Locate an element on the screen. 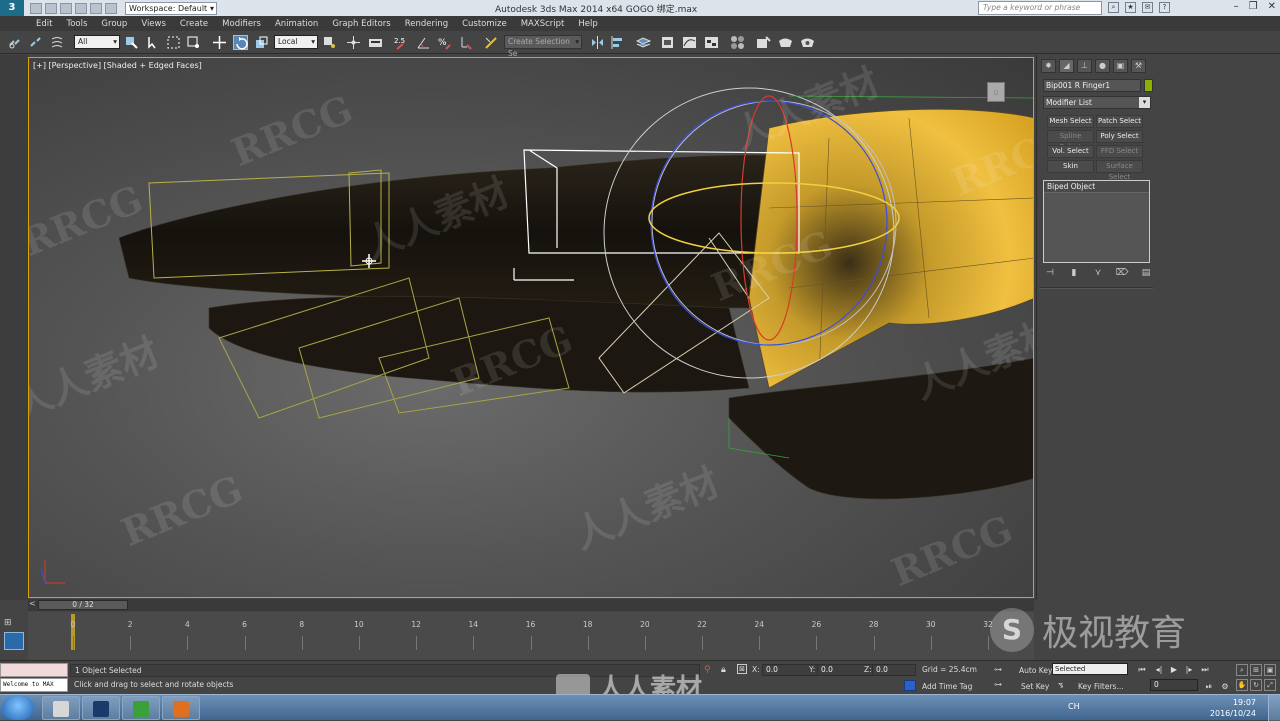 This screenshot has height=721, width=1280. pin-stack-icon: ⊣ is located at coordinates (1050, 274).